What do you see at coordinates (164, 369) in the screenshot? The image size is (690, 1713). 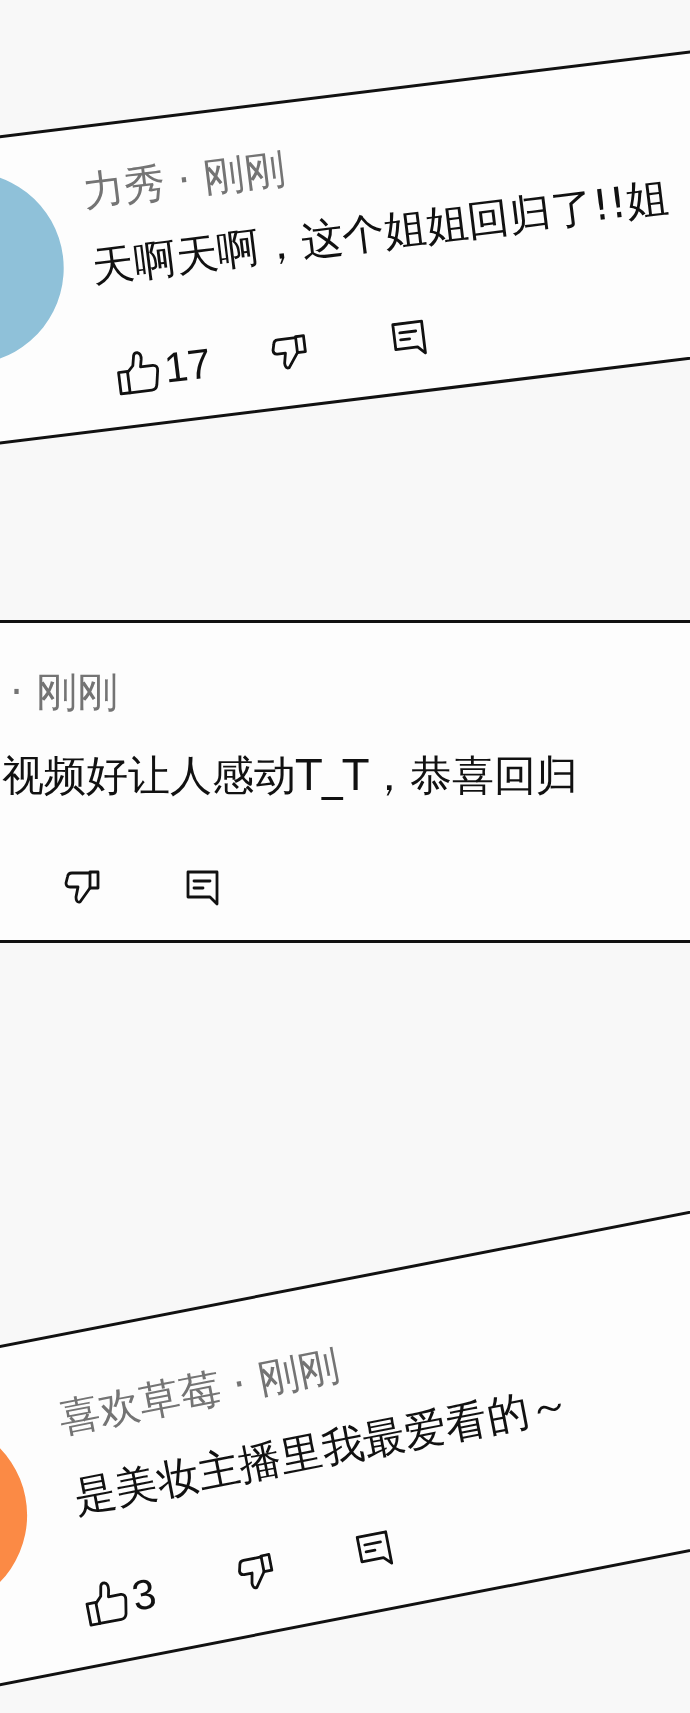 I see `like-button: 17` at bounding box center [164, 369].